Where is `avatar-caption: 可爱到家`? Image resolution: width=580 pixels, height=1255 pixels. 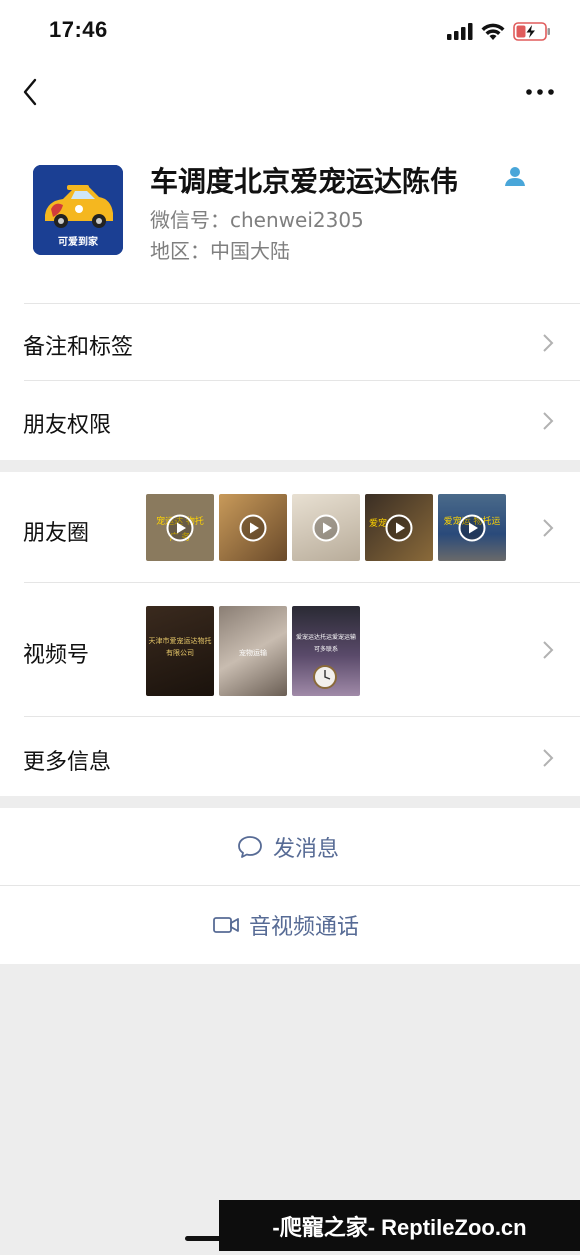
avatar-caption: 可爱到家 is located at coordinates (78, 242).